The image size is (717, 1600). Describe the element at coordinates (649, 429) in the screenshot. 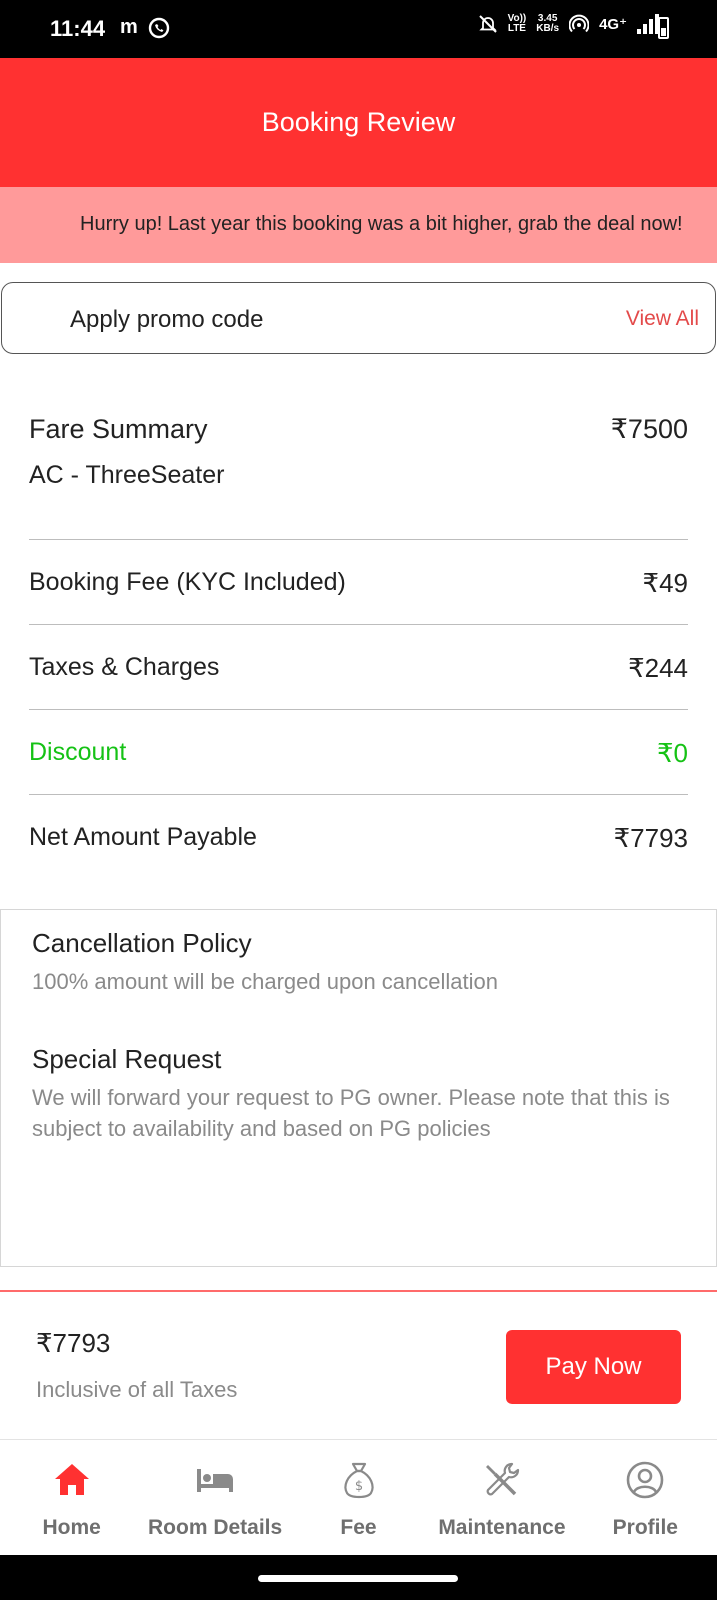

I see `base-fare-amount: ₹7500` at that location.